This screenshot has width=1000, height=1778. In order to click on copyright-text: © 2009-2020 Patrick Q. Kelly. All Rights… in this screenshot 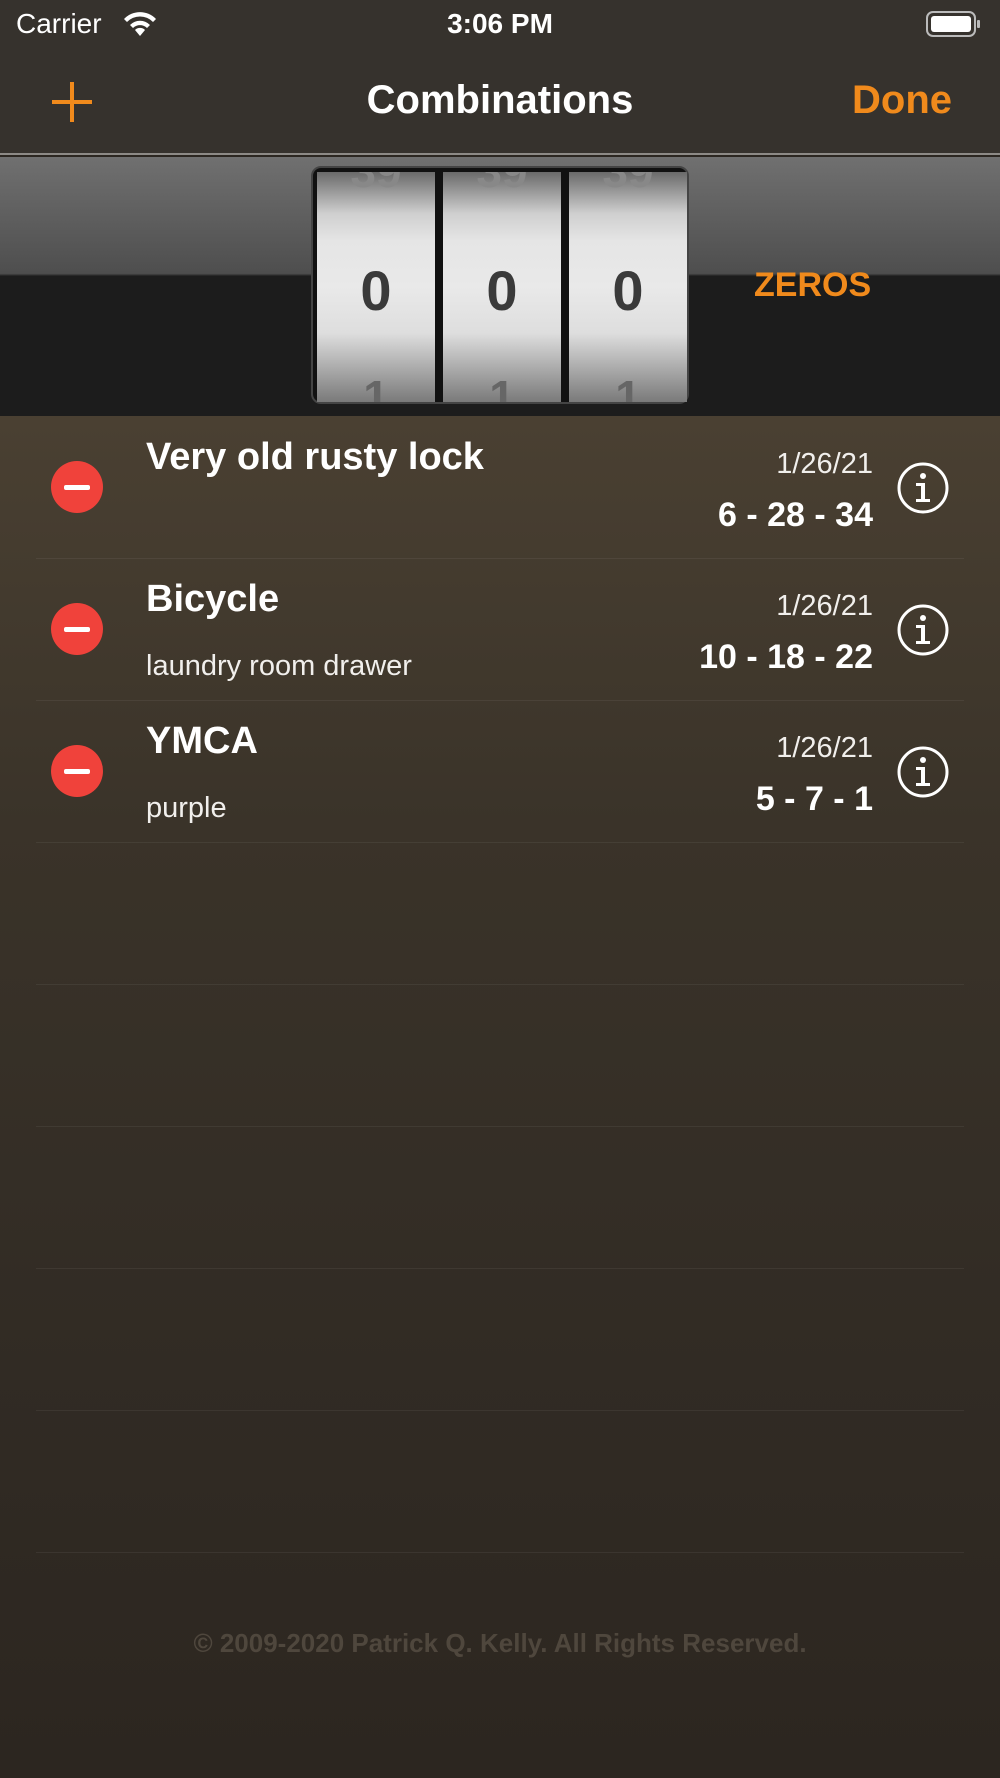, I will do `click(500, 1643)`.